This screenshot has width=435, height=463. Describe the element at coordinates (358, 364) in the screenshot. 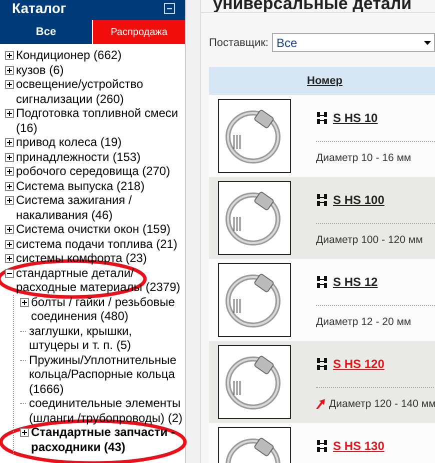

I see `part-number-link: S HS 120` at that location.